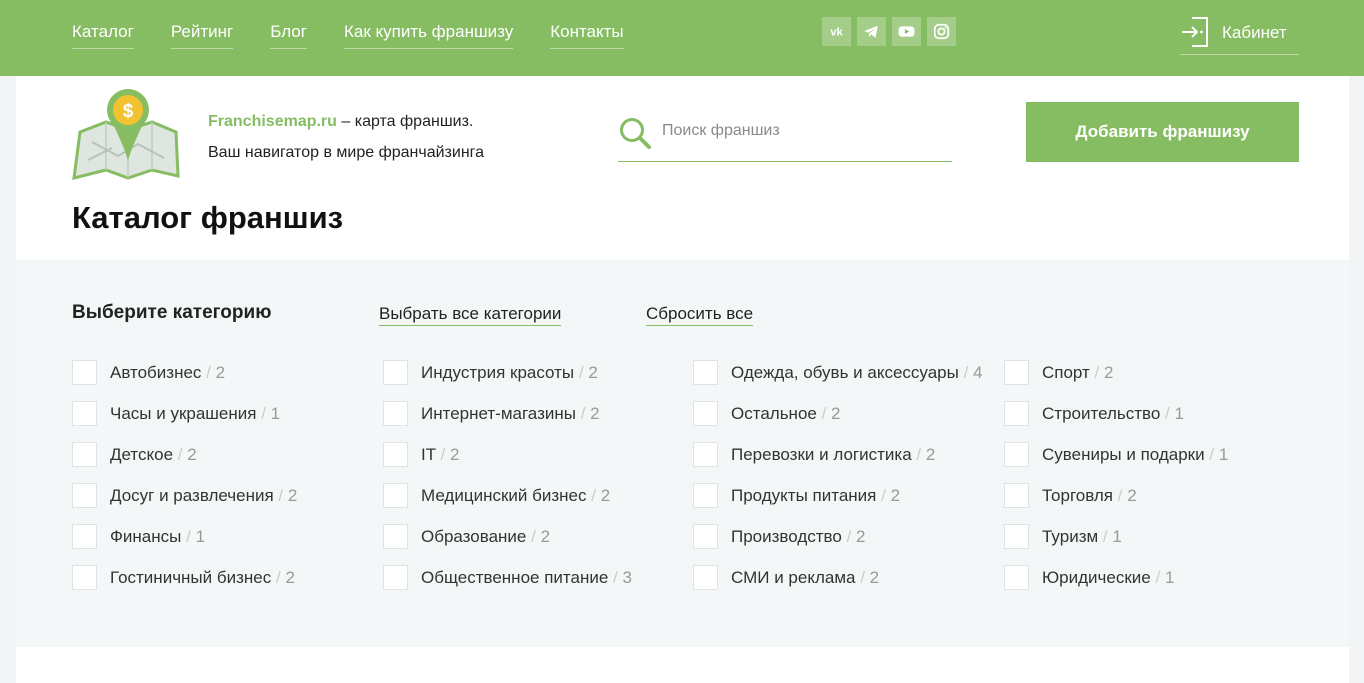 This screenshot has width=1364, height=683. What do you see at coordinates (470, 315) in the screenshot?
I see `select-all-link: Выбрать все категории` at bounding box center [470, 315].